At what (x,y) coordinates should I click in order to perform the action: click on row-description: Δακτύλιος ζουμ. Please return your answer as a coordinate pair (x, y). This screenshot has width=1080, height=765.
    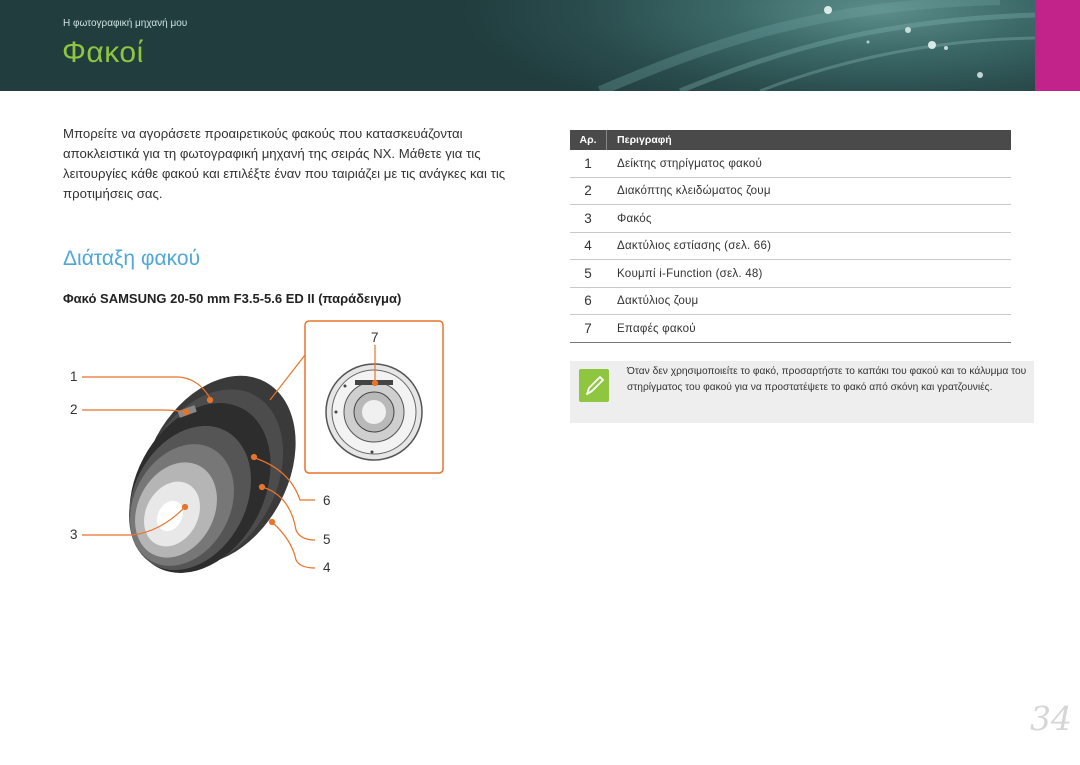
    Looking at the image, I should click on (658, 301).